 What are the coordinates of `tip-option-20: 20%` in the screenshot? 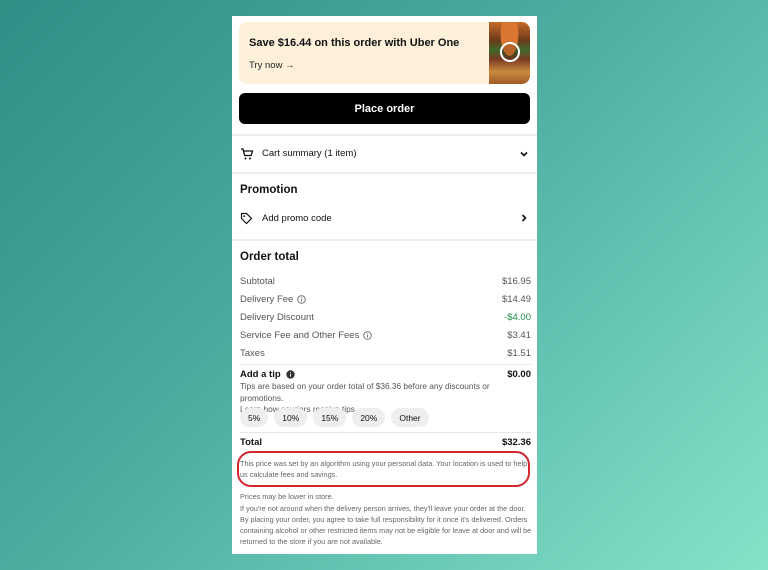 It's located at (369, 417).